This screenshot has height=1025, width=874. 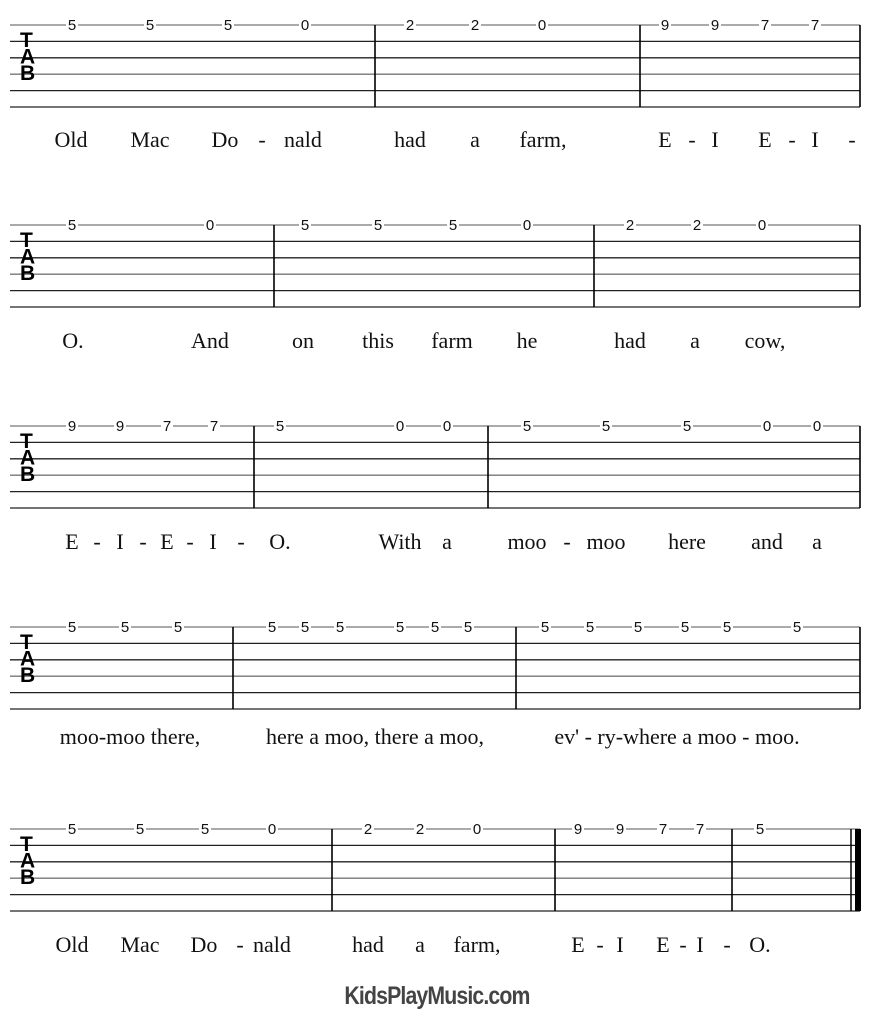 I want to click on lyric-syllable: and, so click(x=767, y=541).